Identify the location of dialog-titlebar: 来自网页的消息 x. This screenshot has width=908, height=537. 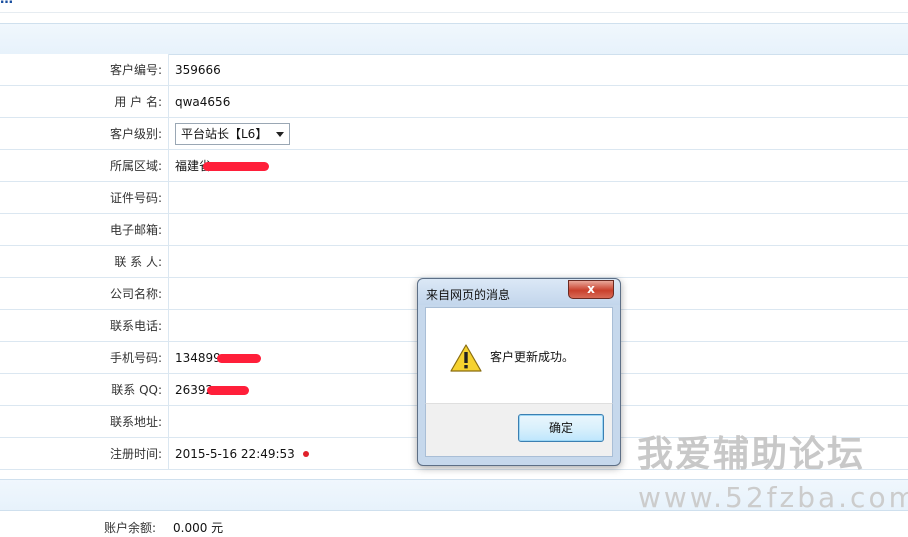
(519, 292).